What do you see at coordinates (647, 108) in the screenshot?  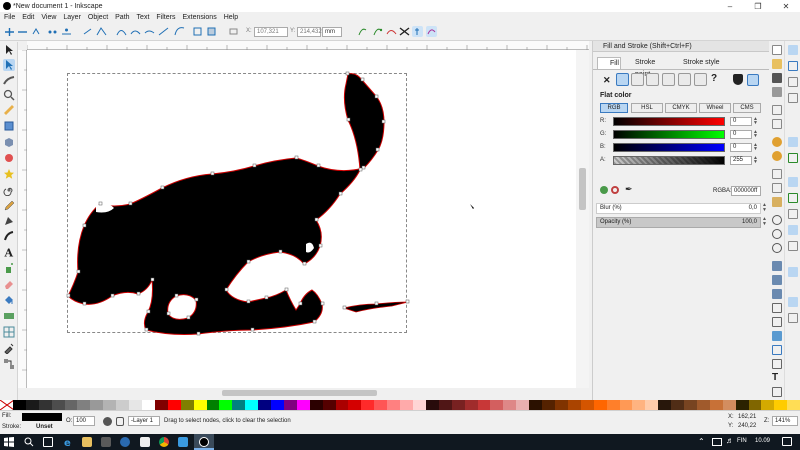 I see `mode-hsl-button: HSL` at bounding box center [647, 108].